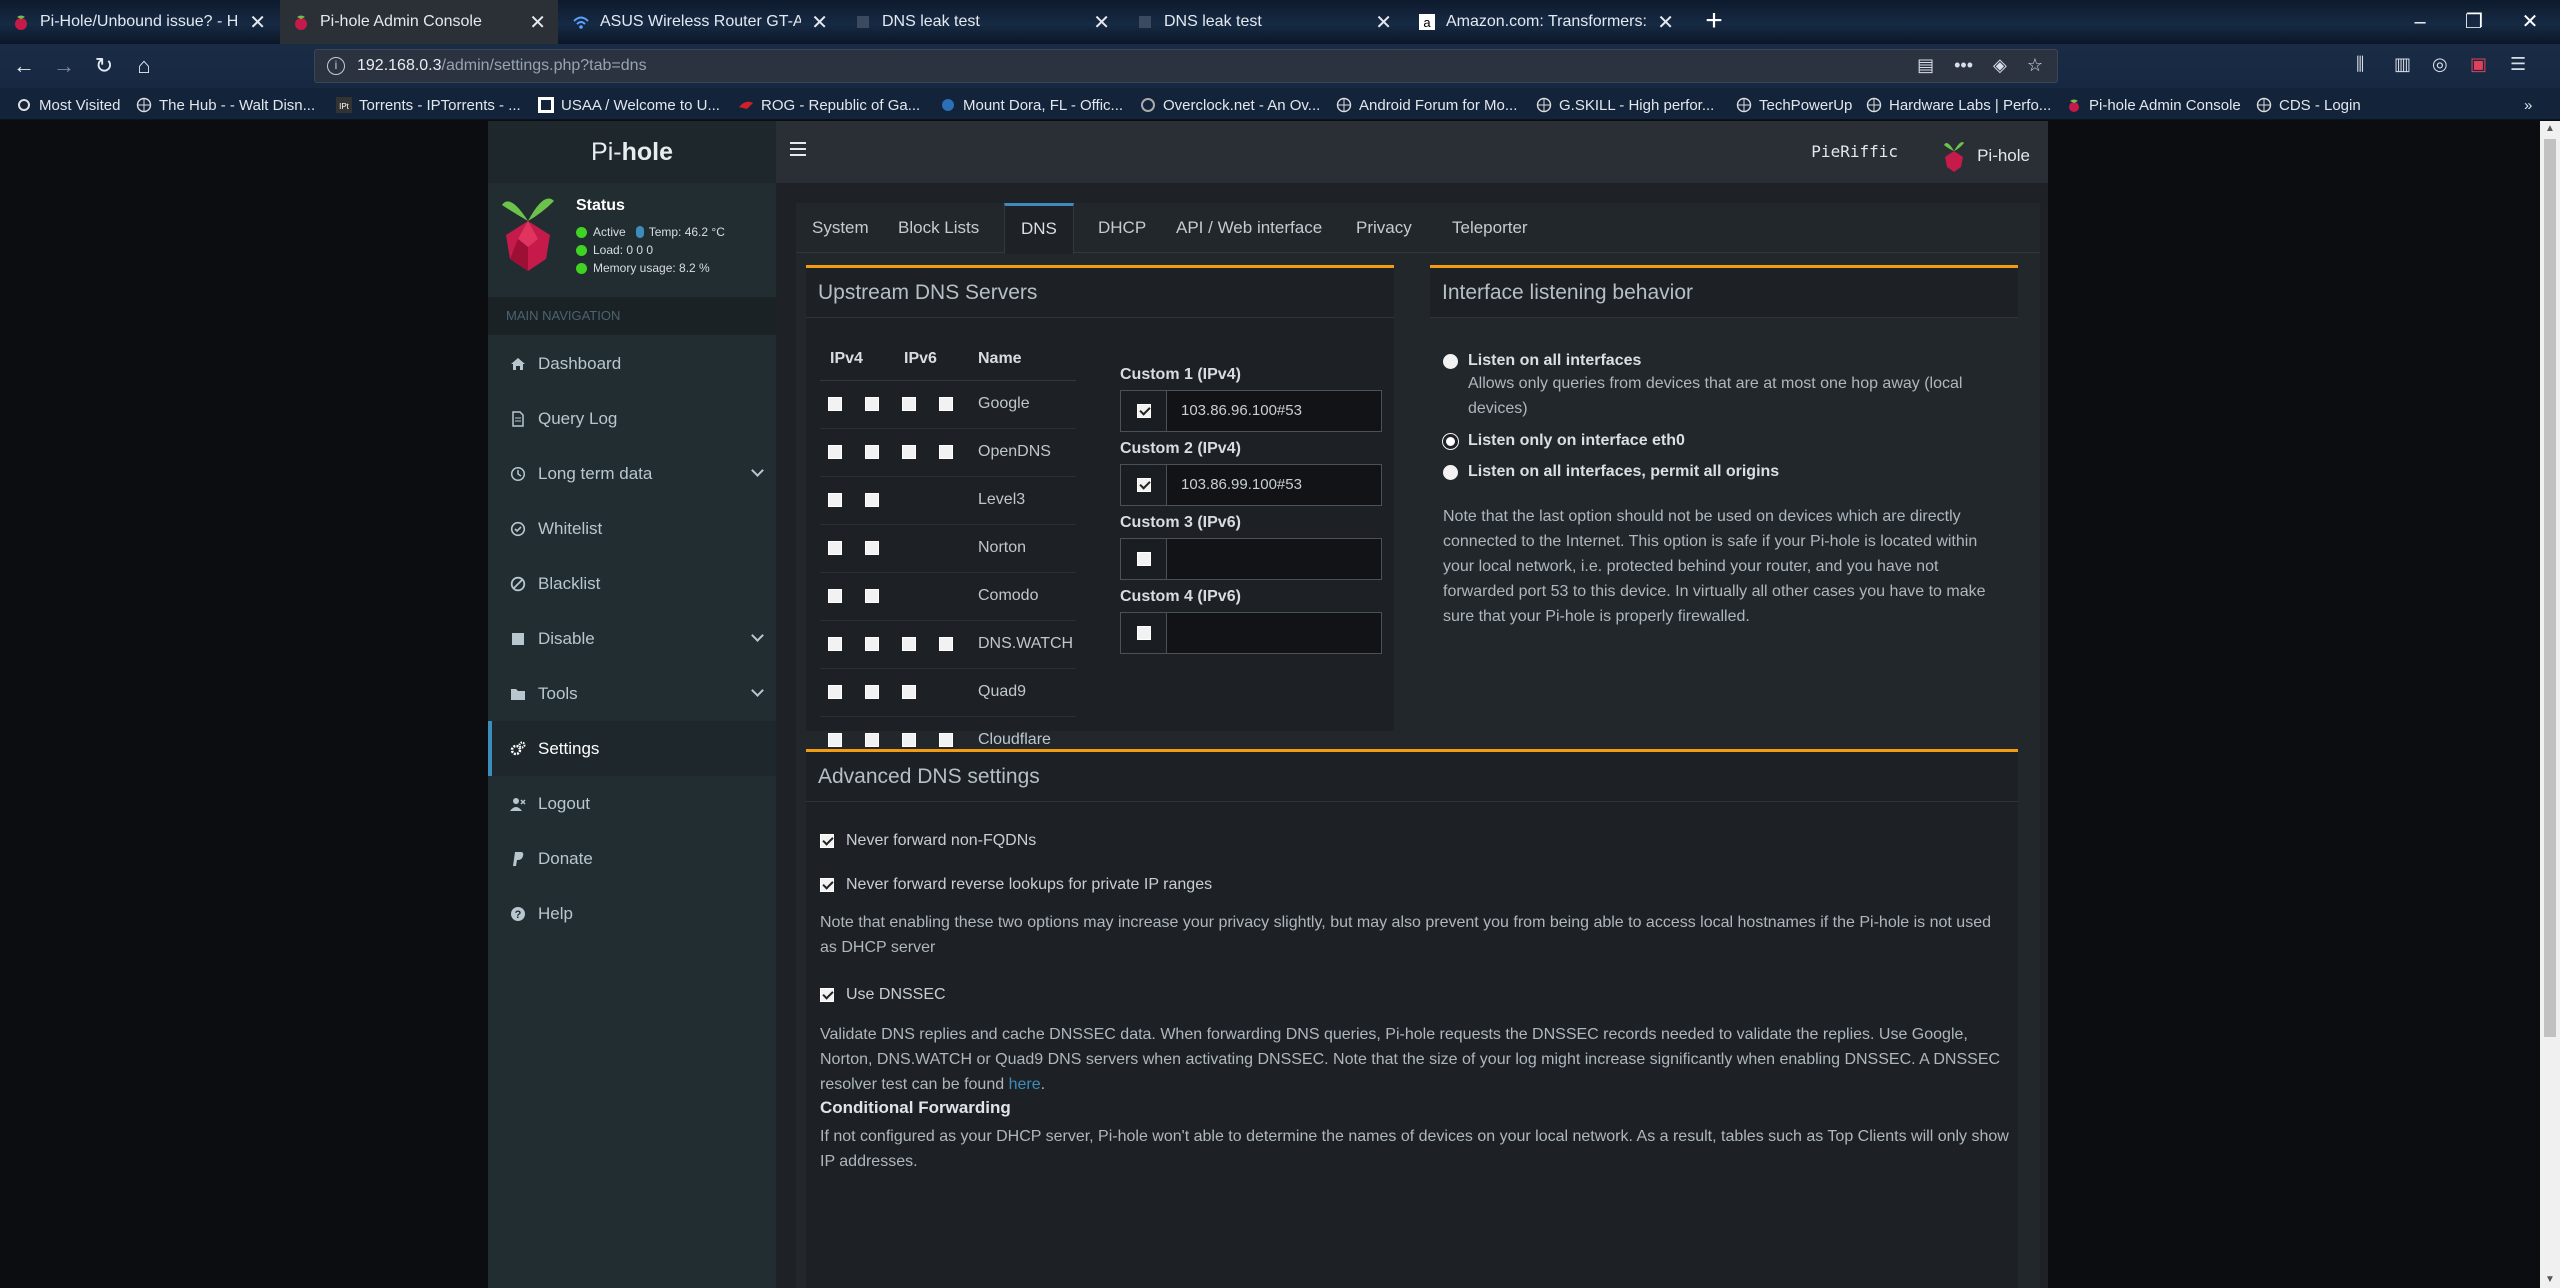 The height and width of the screenshot is (1288, 2560). Describe the element at coordinates (139, 22) in the screenshot. I see `browser-tab-1: Pi-Hole/Unbound issue? - Help ✕` at that location.